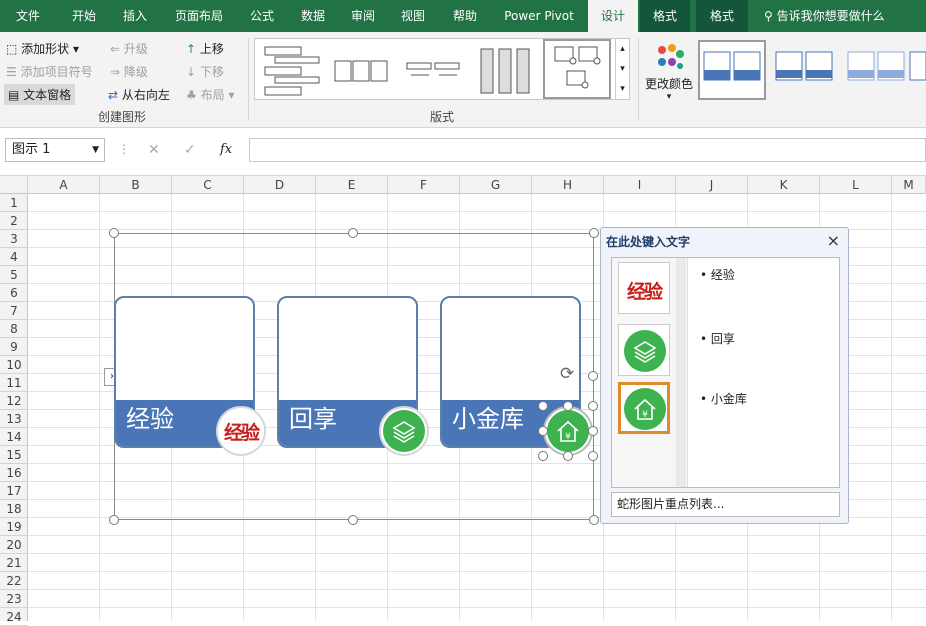  What do you see at coordinates (55, 150) in the screenshot?
I see `name-box: 图示 1 ▼` at bounding box center [55, 150].